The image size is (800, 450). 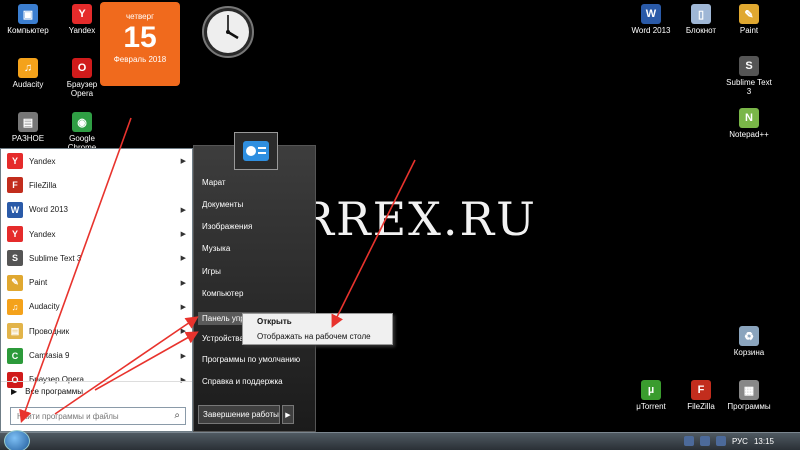 I want to click on arrow-to-context-menu, so click(x=373, y=243).